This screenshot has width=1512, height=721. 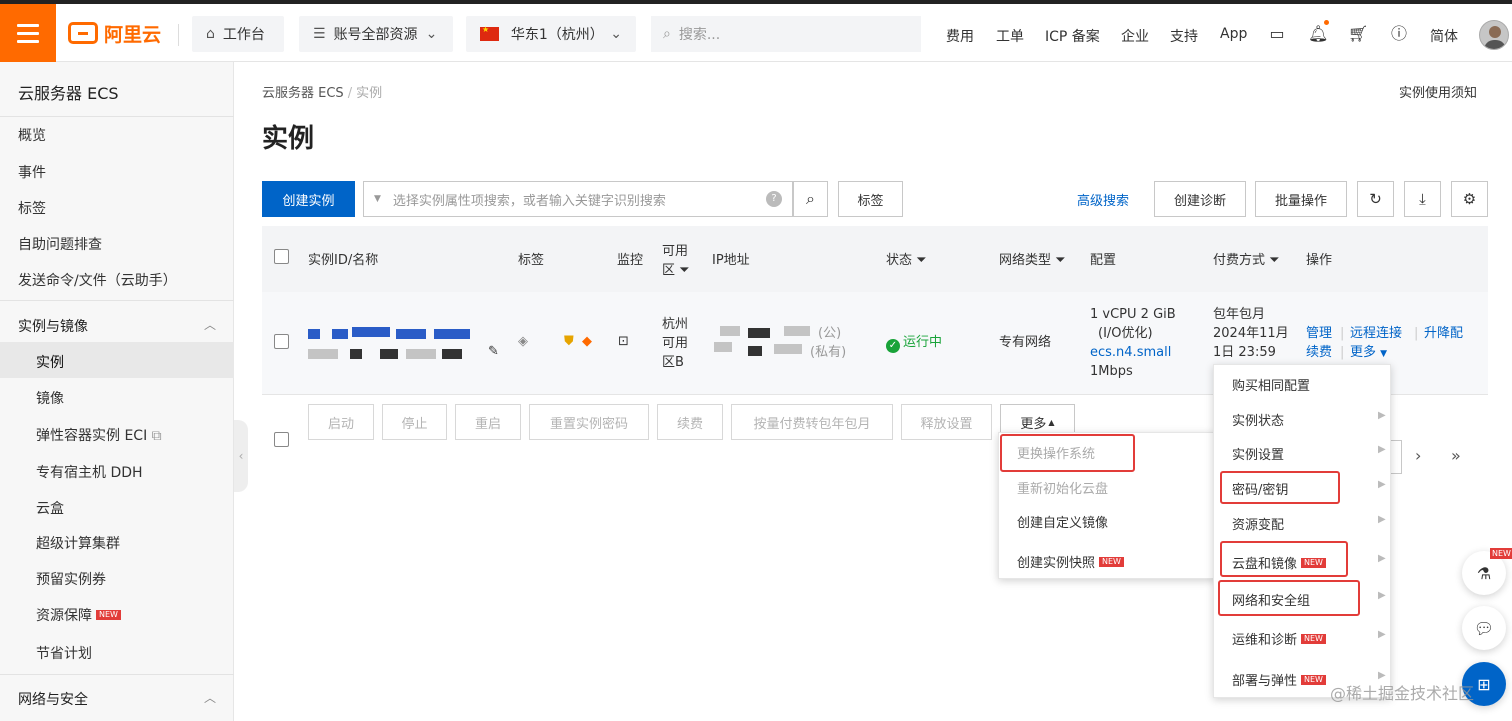 What do you see at coordinates (238, 34) in the screenshot?
I see `workbench-button: ⌂ 工作台` at bounding box center [238, 34].